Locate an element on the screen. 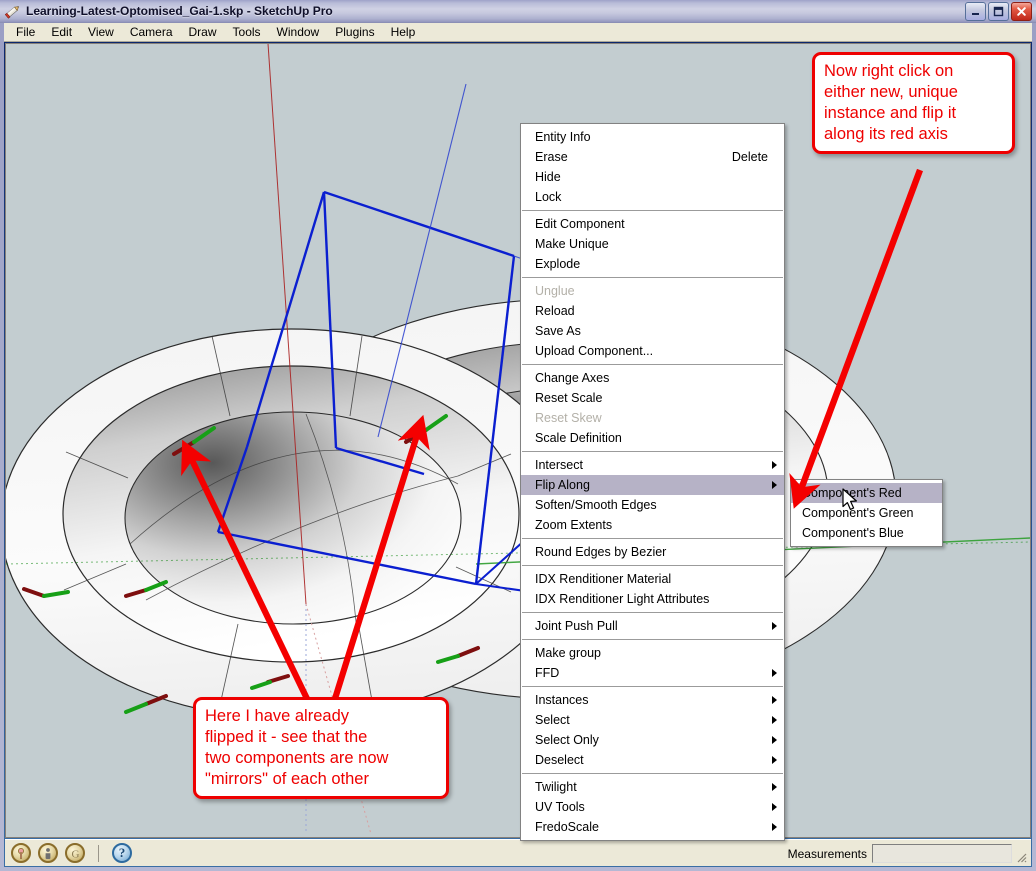 This screenshot has height=871, width=1036. menu-tools: Tools is located at coordinates (247, 32).